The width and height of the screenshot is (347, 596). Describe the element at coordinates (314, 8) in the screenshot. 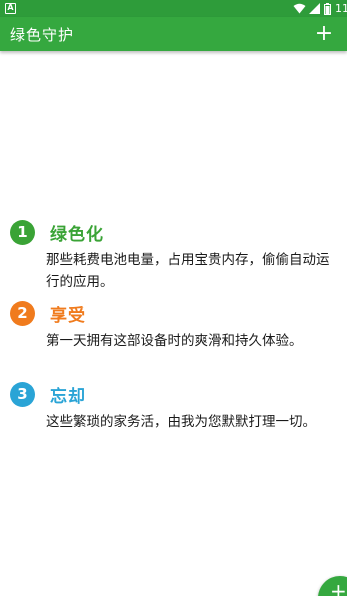

I see `signal-icon` at that location.